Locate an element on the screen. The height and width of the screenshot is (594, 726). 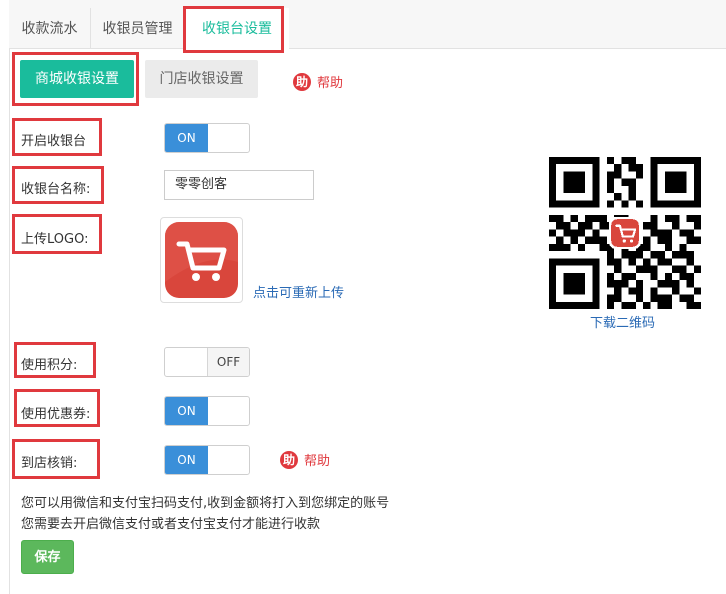
label-store-verify: 到店核销: is located at coordinates (49, 463).